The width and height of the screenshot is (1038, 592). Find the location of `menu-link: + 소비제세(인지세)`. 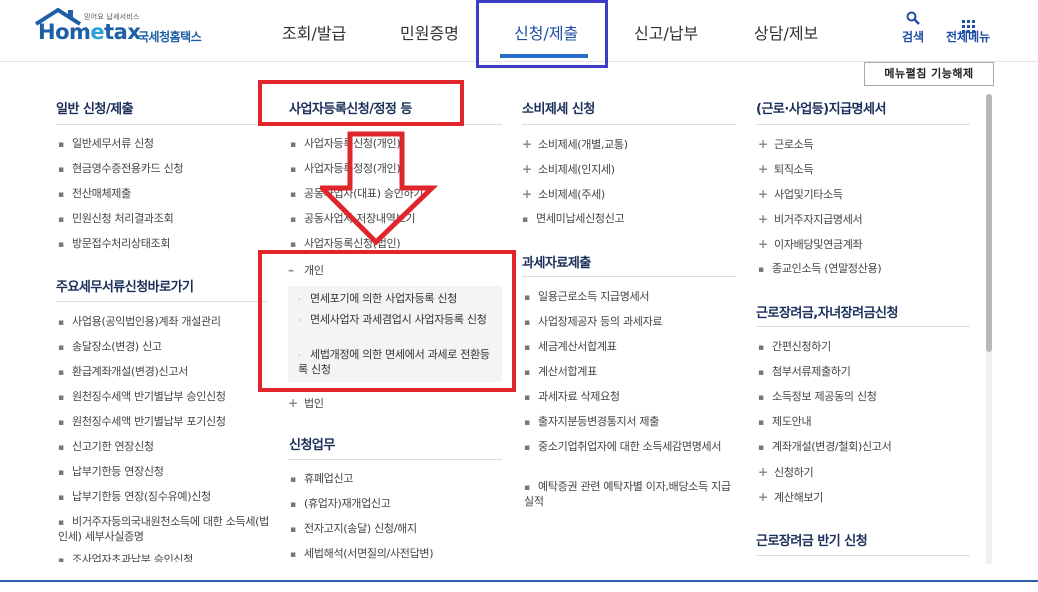

menu-link: + 소비제세(인지세) is located at coordinates (568, 169).